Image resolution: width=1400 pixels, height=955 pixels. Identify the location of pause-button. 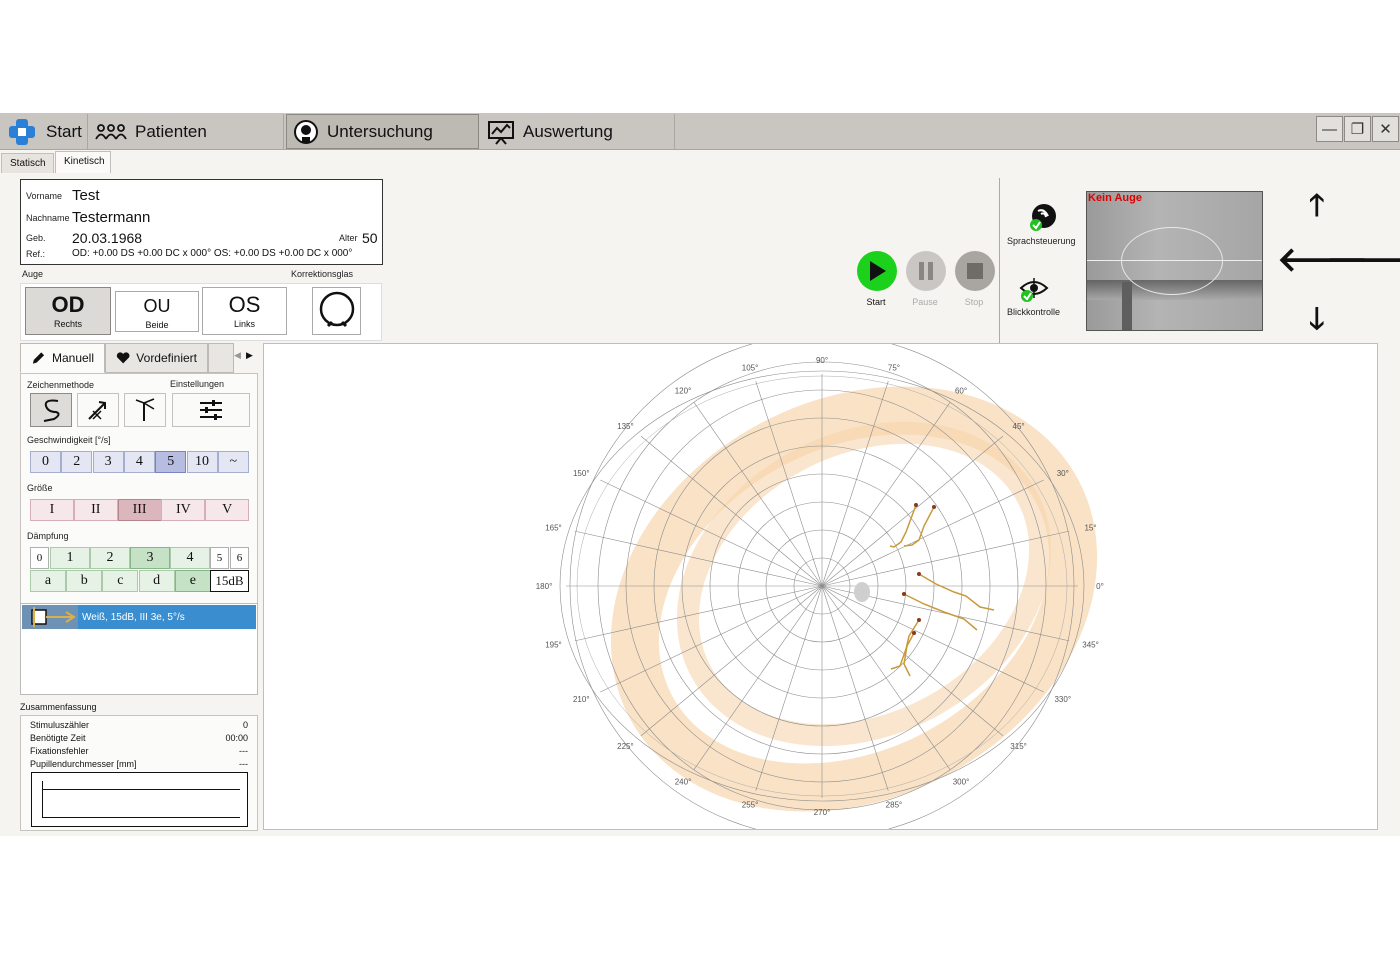
(926, 271).